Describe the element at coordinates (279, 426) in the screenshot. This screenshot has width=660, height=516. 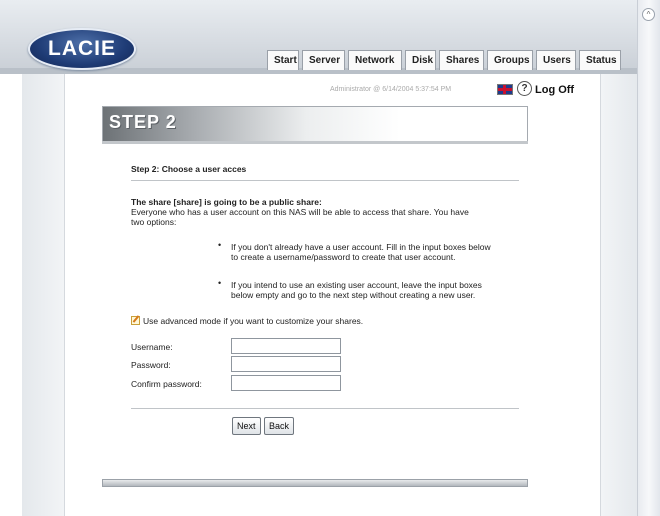
I see `back-button: Back` at that location.